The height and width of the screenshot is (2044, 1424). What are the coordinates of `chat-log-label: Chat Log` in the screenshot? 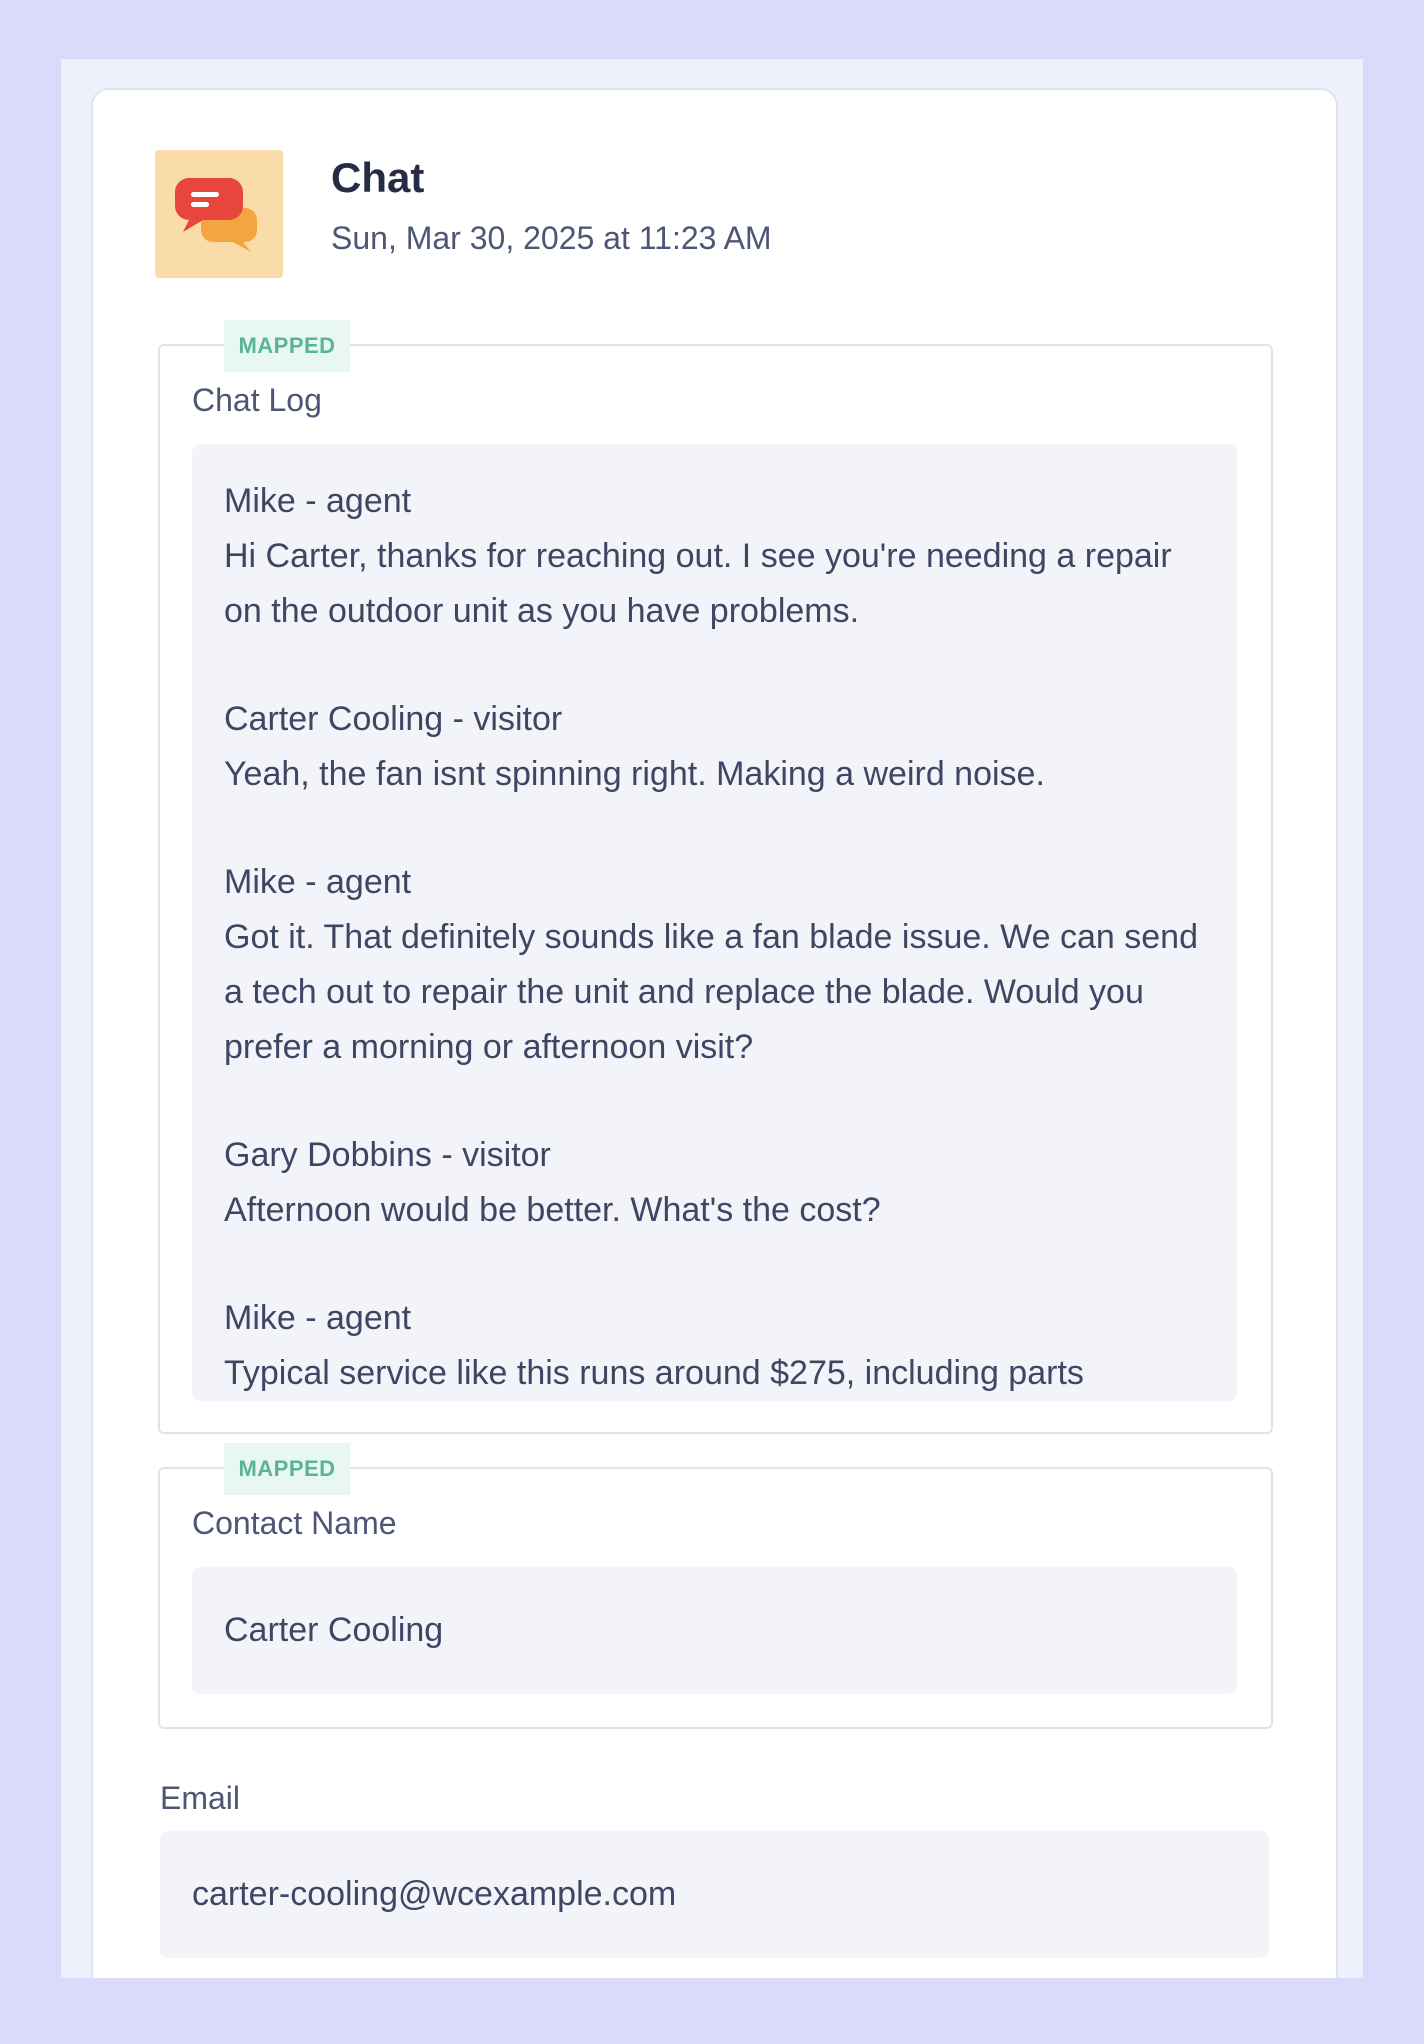 It's located at (257, 400).